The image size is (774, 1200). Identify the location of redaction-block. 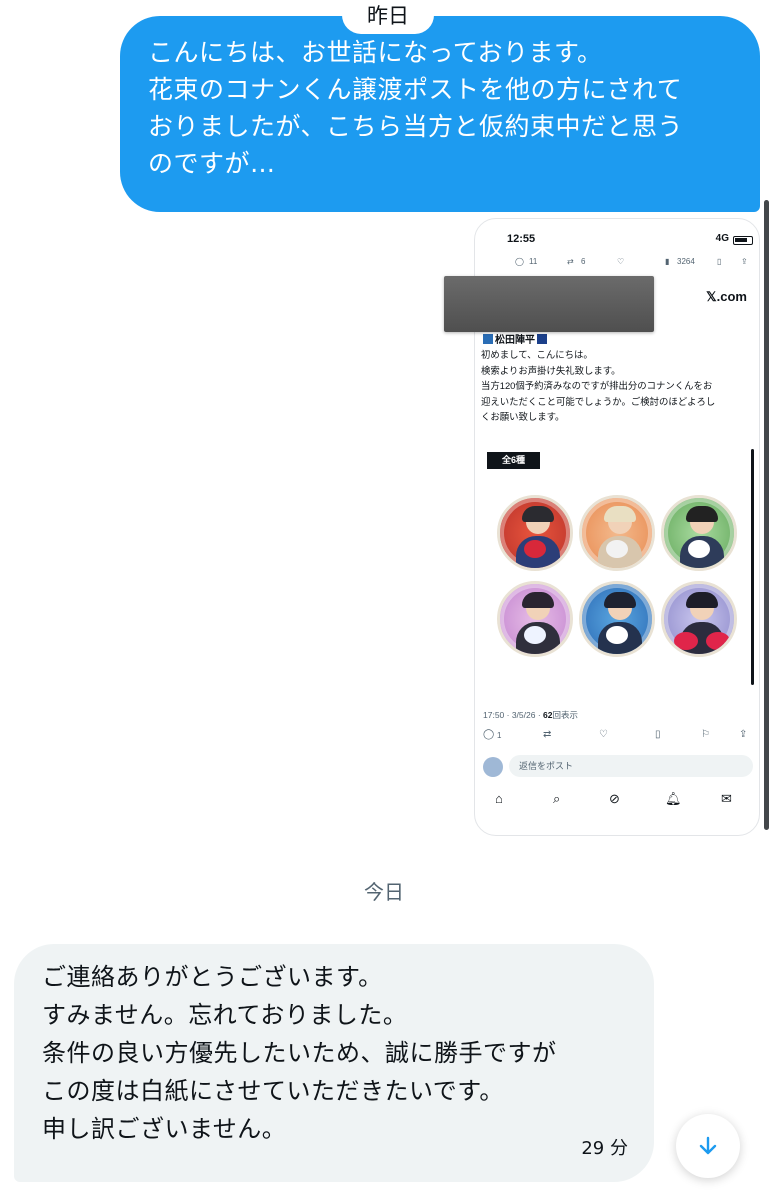
(549, 304).